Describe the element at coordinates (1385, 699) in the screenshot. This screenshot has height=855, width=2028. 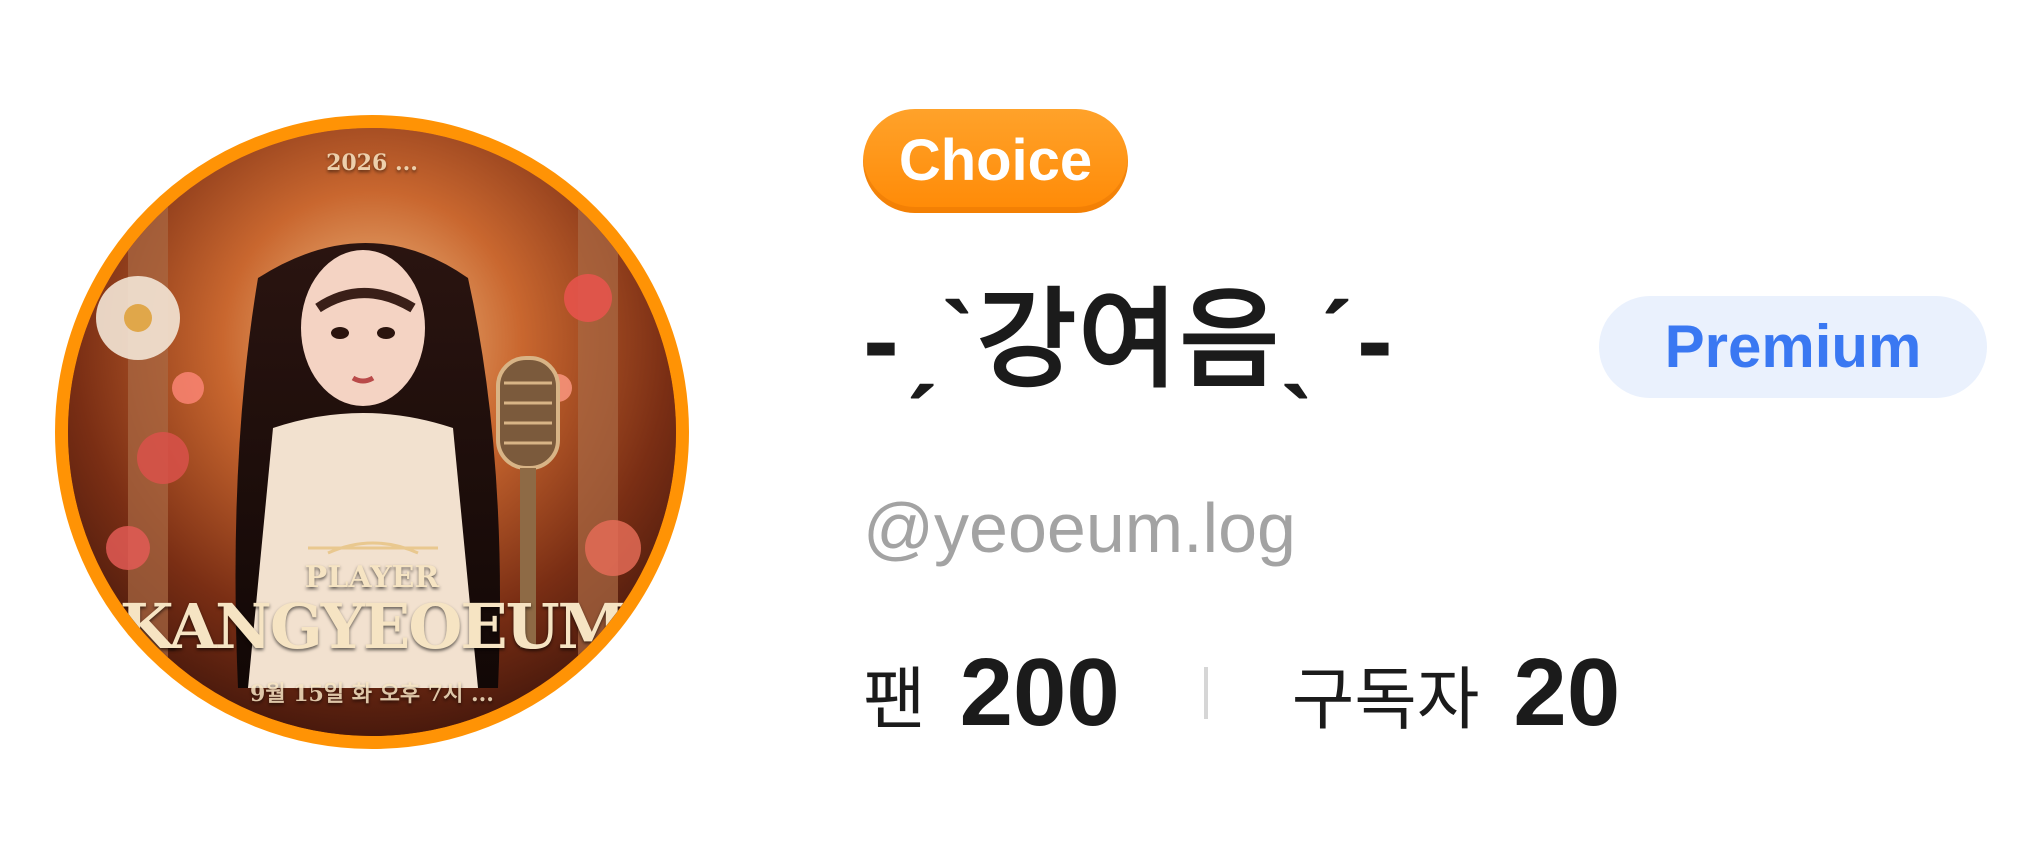
I see `subscribers-label: 구독자` at that location.